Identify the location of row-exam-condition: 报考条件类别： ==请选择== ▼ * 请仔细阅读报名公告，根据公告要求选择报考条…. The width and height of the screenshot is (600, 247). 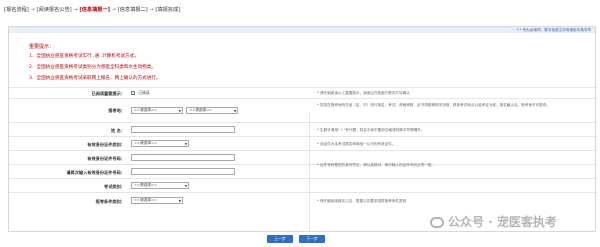
(302, 200).